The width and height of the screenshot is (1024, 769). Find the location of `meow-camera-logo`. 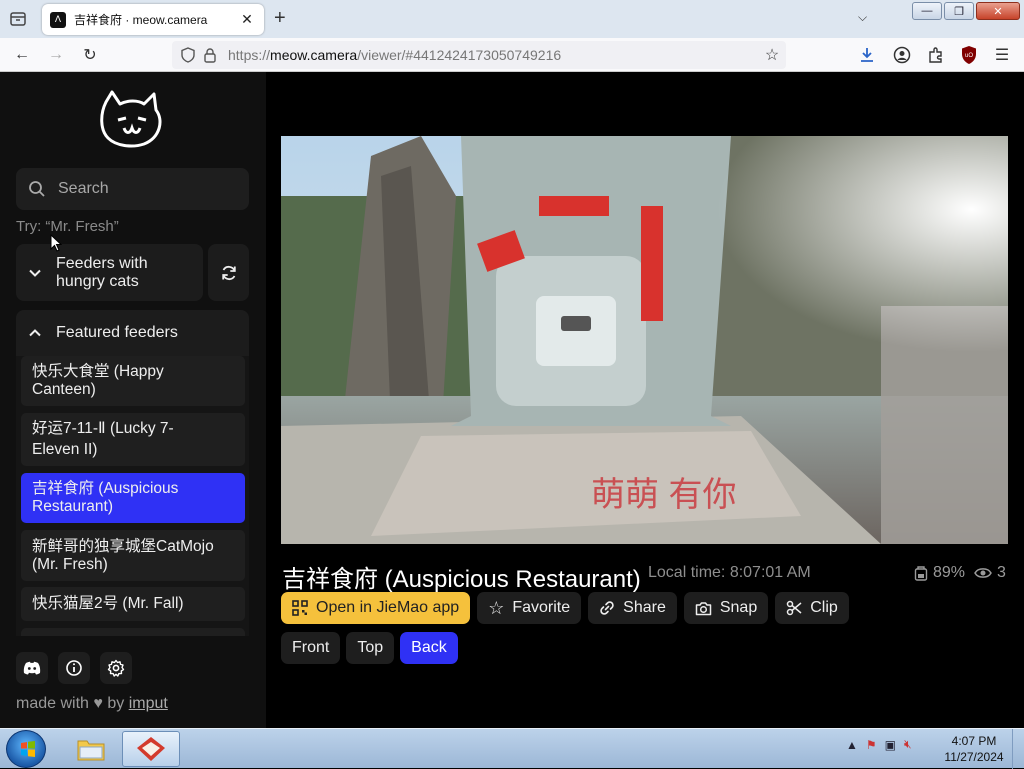

meow-camera-logo is located at coordinates (133, 120).